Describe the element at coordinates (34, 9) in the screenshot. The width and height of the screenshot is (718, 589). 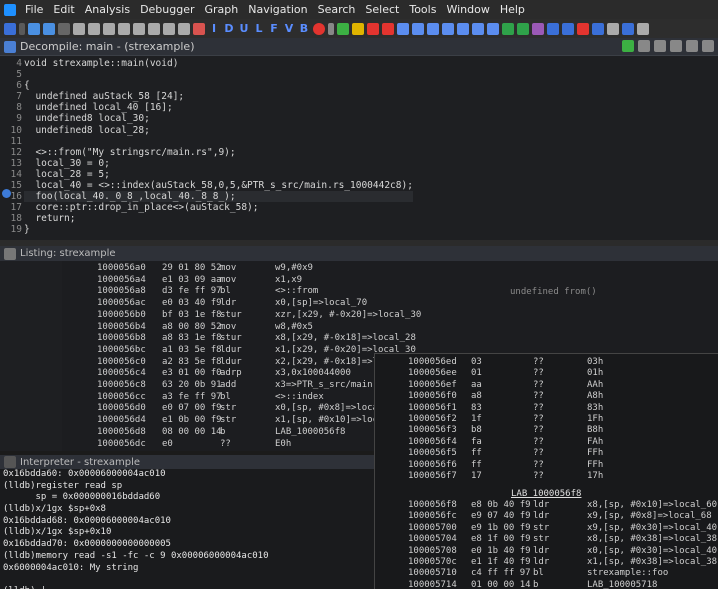
I see `menu-file: File` at that location.